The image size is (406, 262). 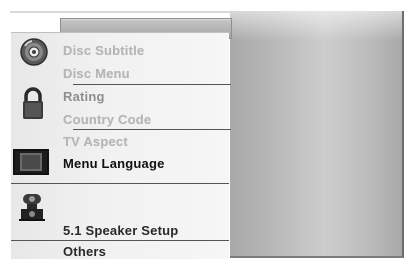 What do you see at coordinates (120, 12) in the screenshot?
I see `top-divider` at bounding box center [120, 12].